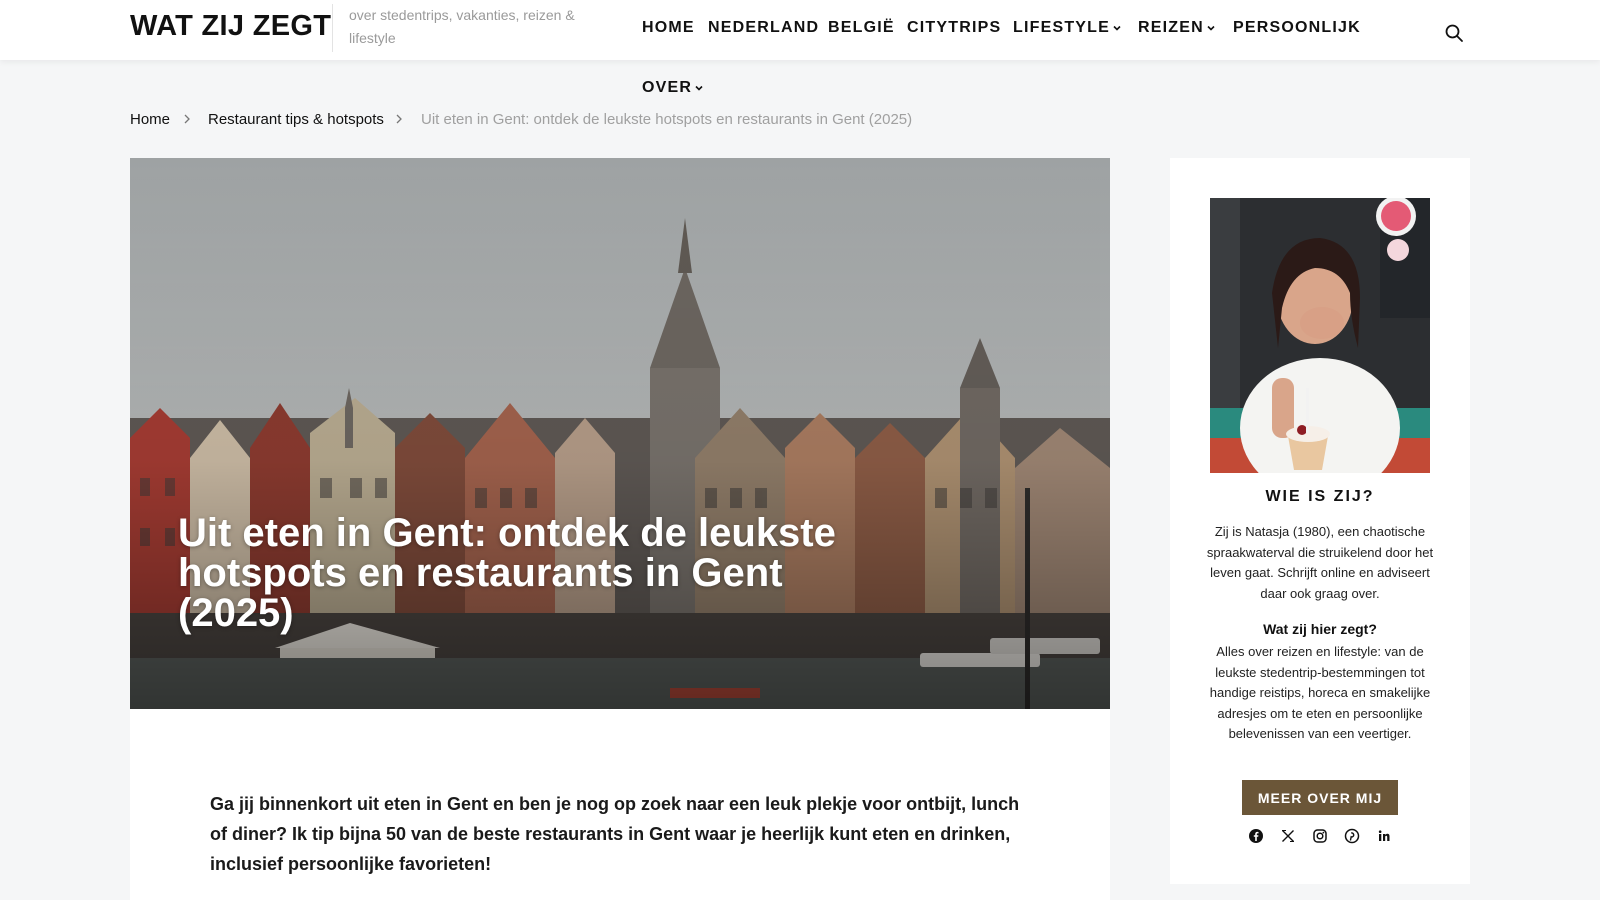  Describe the element at coordinates (1320, 335) in the screenshot. I see `author-photo` at that location.